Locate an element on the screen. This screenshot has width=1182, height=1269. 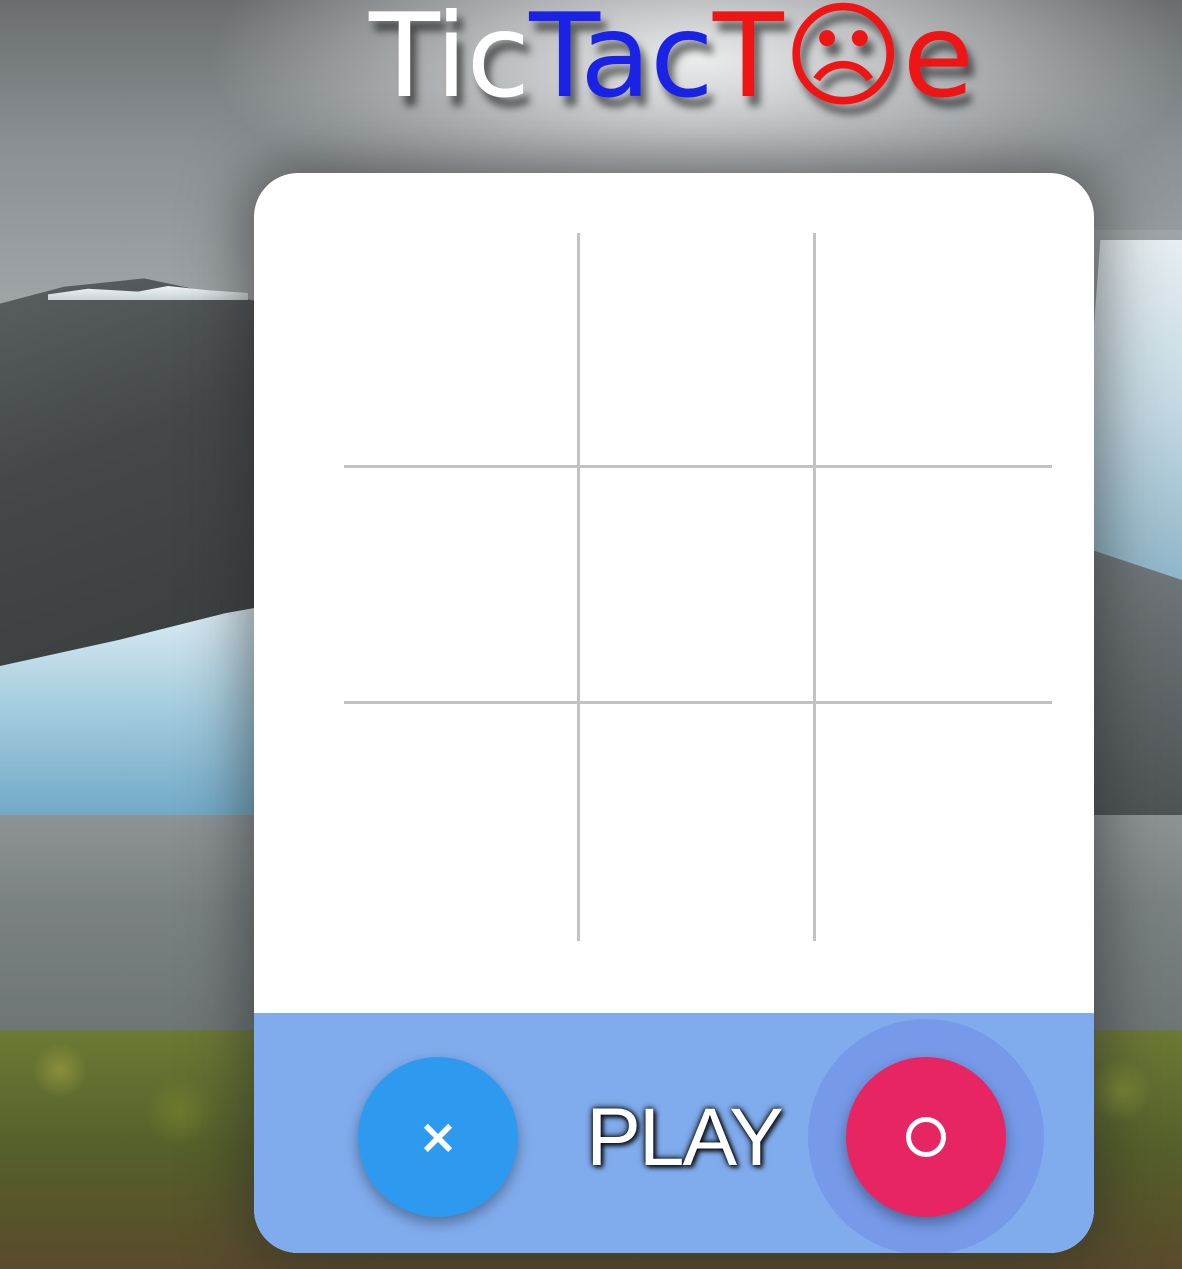
title-tic: Tic is located at coordinates (449, 62).